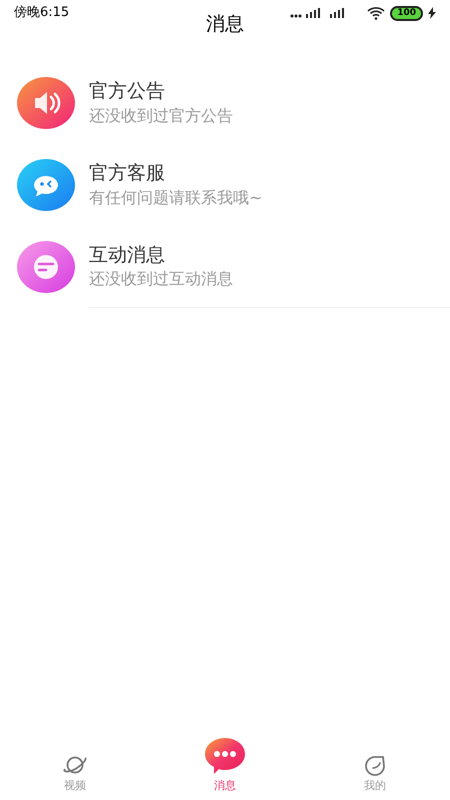 The height and width of the screenshot is (800, 450). What do you see at coordinates (161, 116) in the screenshot?
I see `message-preview: 还没收到过官方公告` at bounding box center [161, 116].